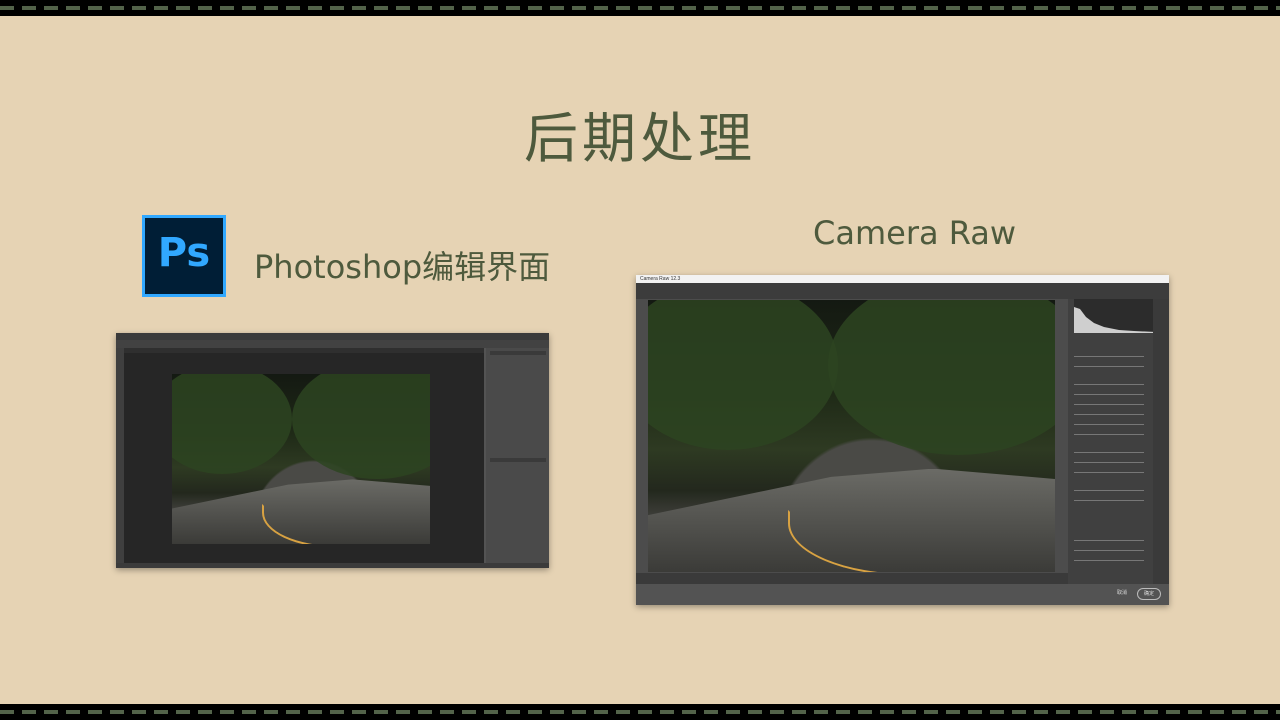  What do you see at coordinates (402, 267) in the screenshot?
I see `photoshop-caption: Photoshop编辑界面` at bounding box center [402, 267].